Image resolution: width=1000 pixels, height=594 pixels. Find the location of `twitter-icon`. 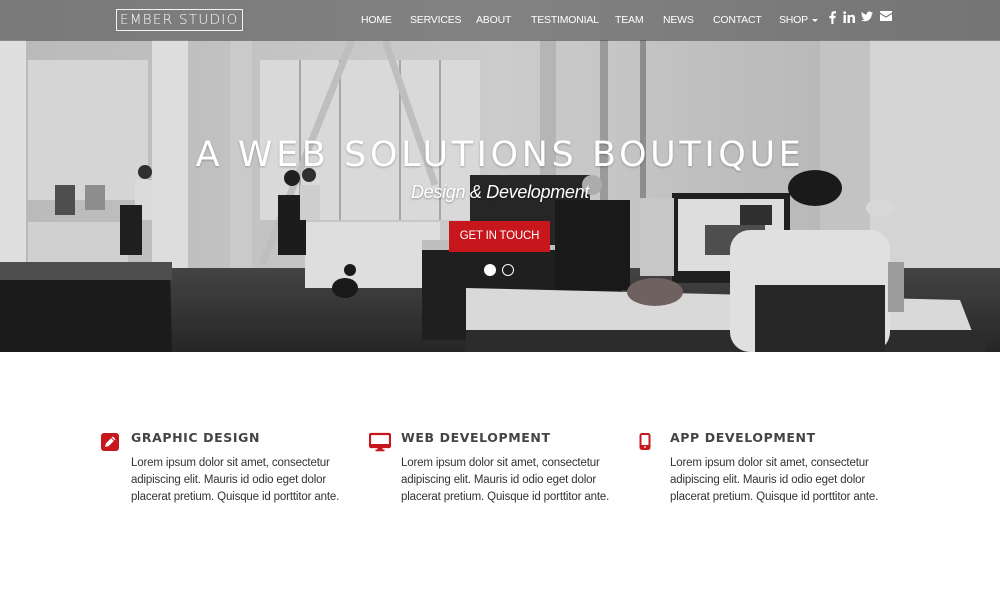

twitter-icon is located at coordinates (867, 19).